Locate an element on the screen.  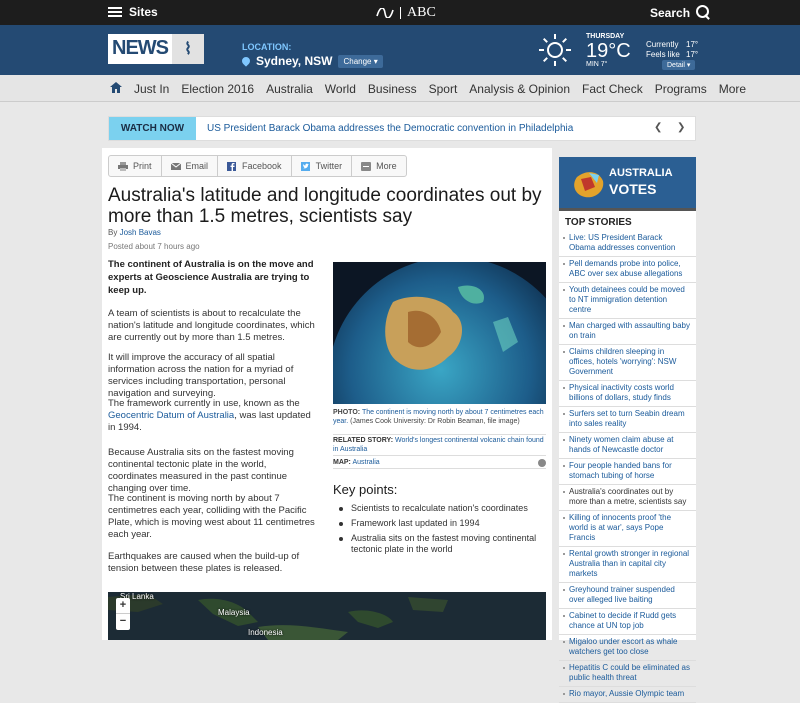
print-label: Print is located at coordinates (142, 166).